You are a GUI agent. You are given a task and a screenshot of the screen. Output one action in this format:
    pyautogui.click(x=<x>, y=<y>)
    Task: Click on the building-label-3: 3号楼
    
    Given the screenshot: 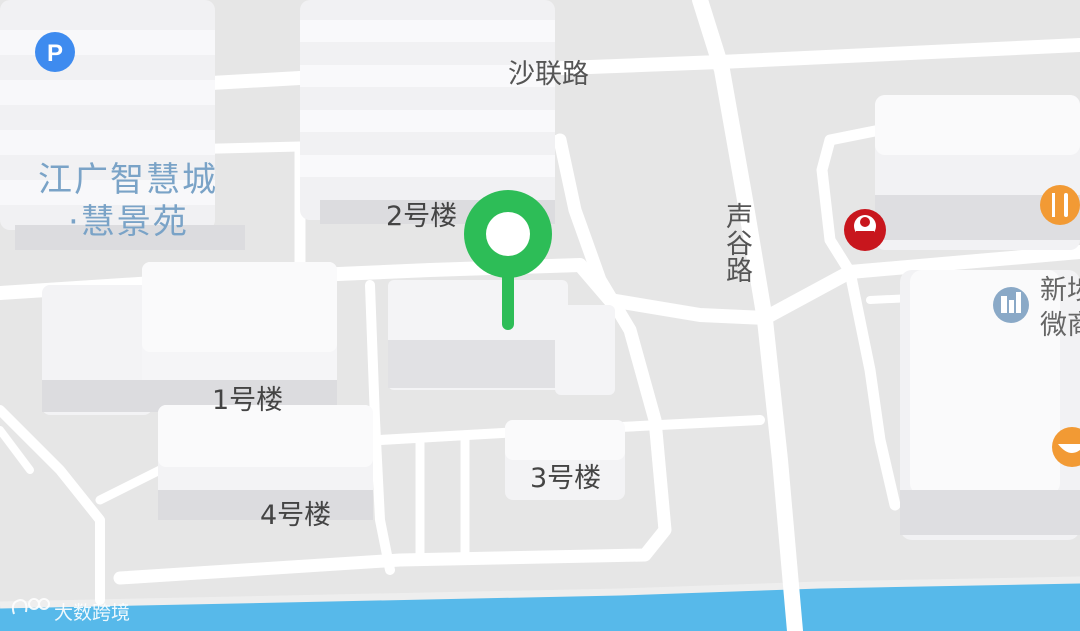 What is the action you would take?
    pyautogui.click(x=566, y=478)
    